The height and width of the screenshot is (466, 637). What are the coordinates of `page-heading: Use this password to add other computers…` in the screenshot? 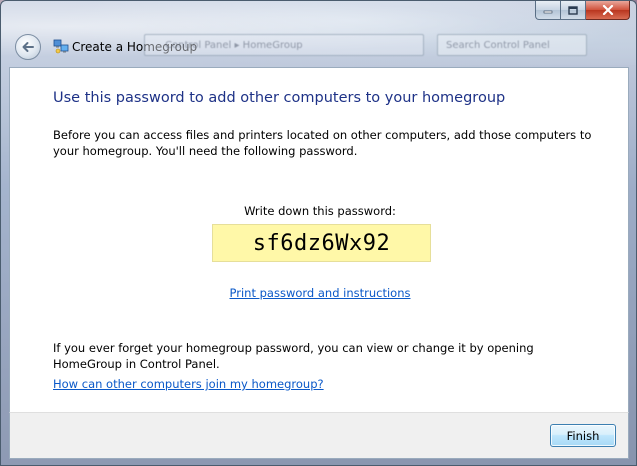 It's located at (279, 98).